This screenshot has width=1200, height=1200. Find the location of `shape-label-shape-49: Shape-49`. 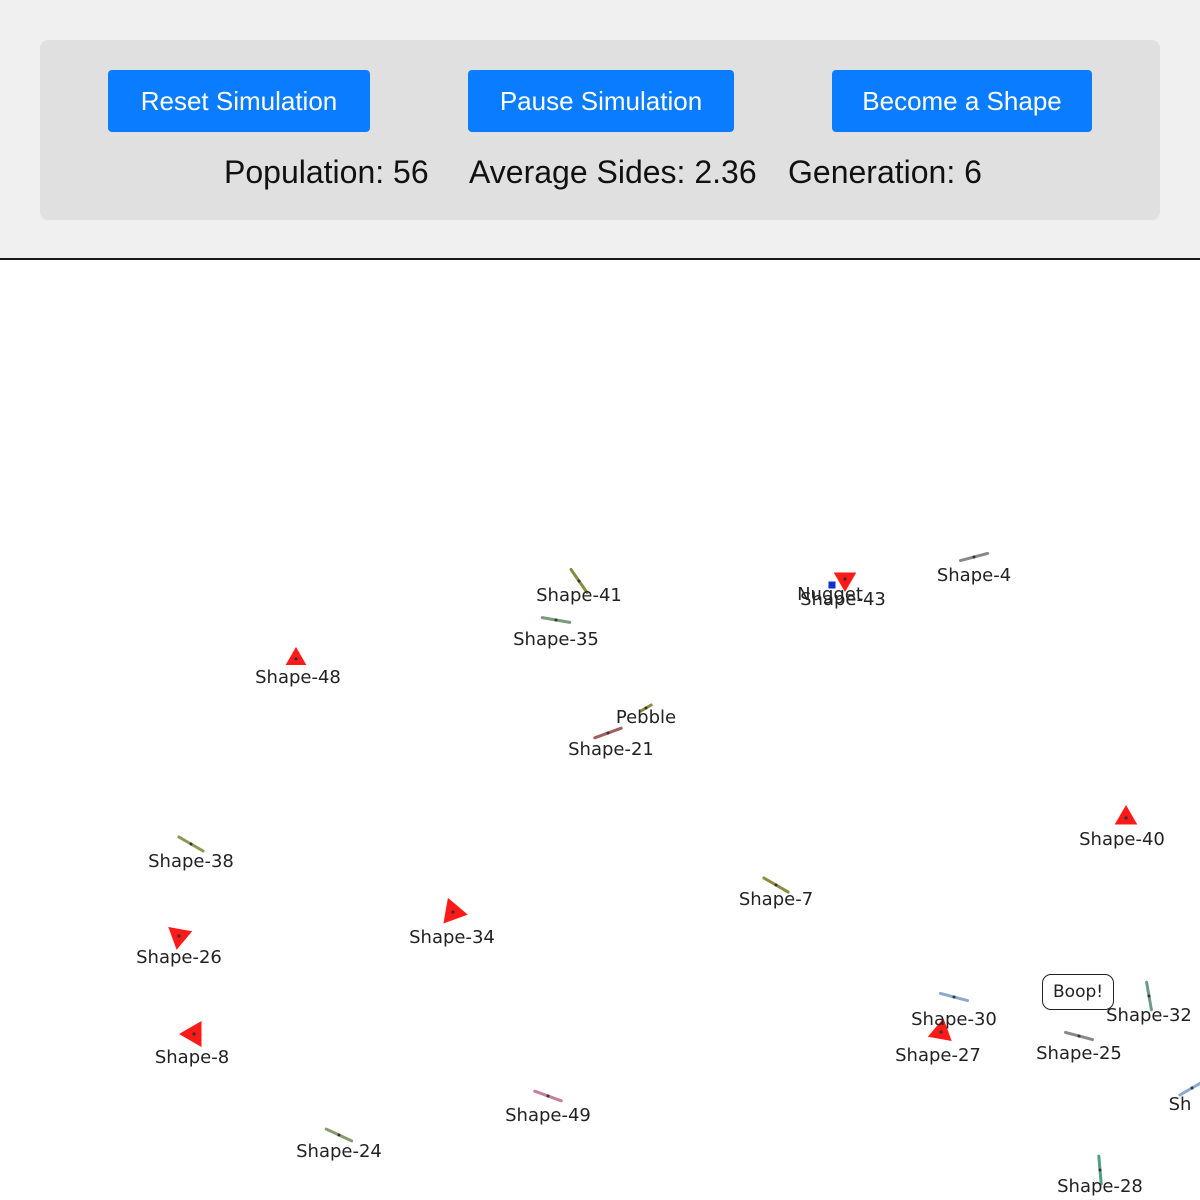

shape-label-shape-49: Shape-49 is located at coordinates (548, 1115).